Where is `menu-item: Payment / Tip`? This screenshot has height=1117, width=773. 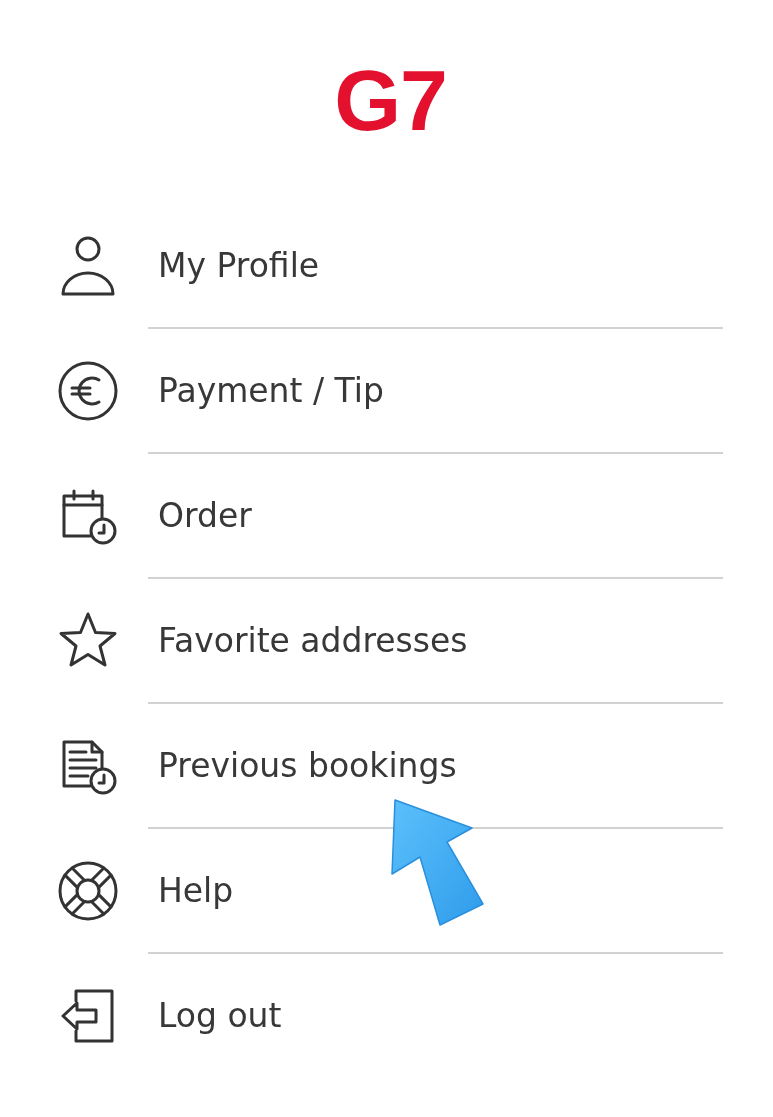 menu-item: Payment / Tip is located at coordinates (386, 390).